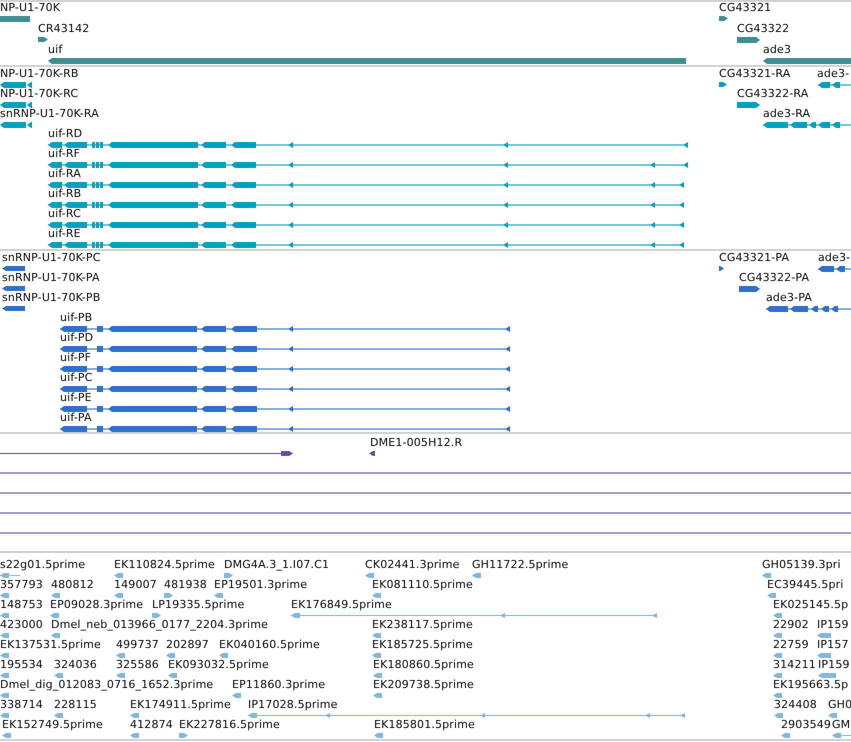 This screenshot has width=851, height=742. Describe the element at coordinates (21, 665) in the screenshot. I see `feature-label: 195534` at that location.